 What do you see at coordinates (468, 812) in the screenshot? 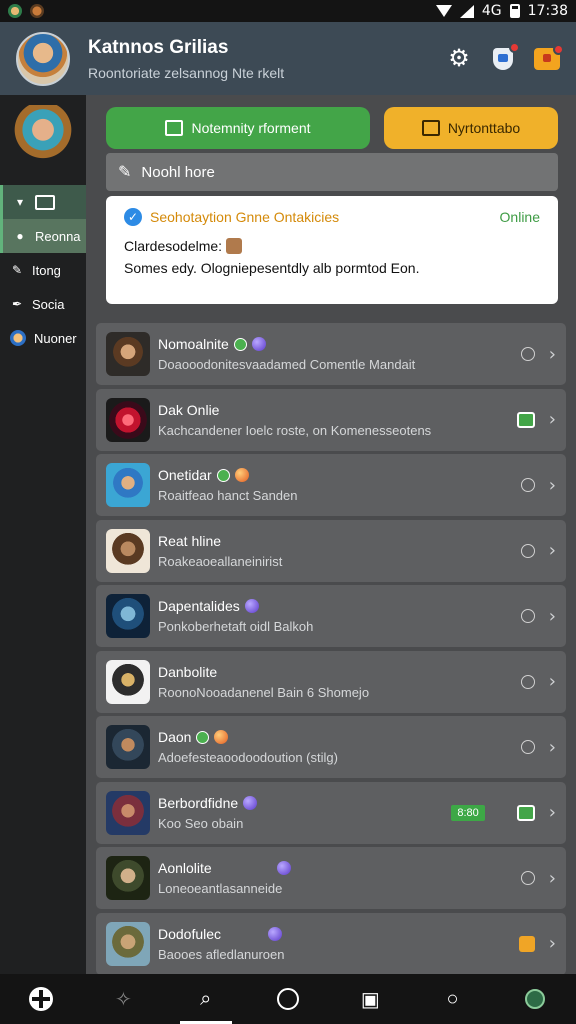
I see `time-tag: 8:80` at bounding box center [468, 812].